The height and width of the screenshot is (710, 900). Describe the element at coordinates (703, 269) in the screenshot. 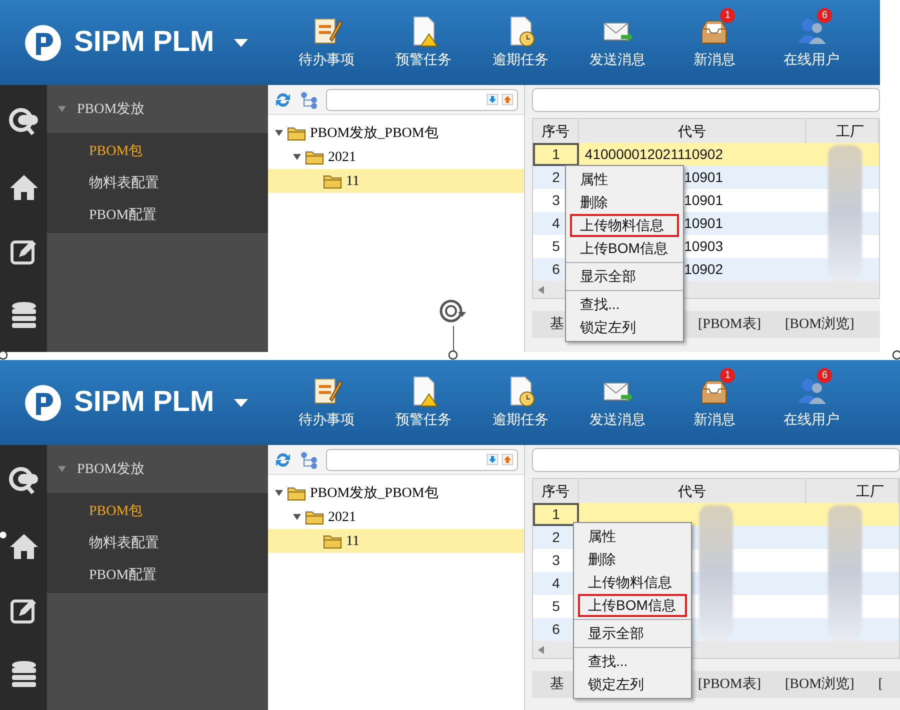

I see `table-cell-text: 10902` at that location.